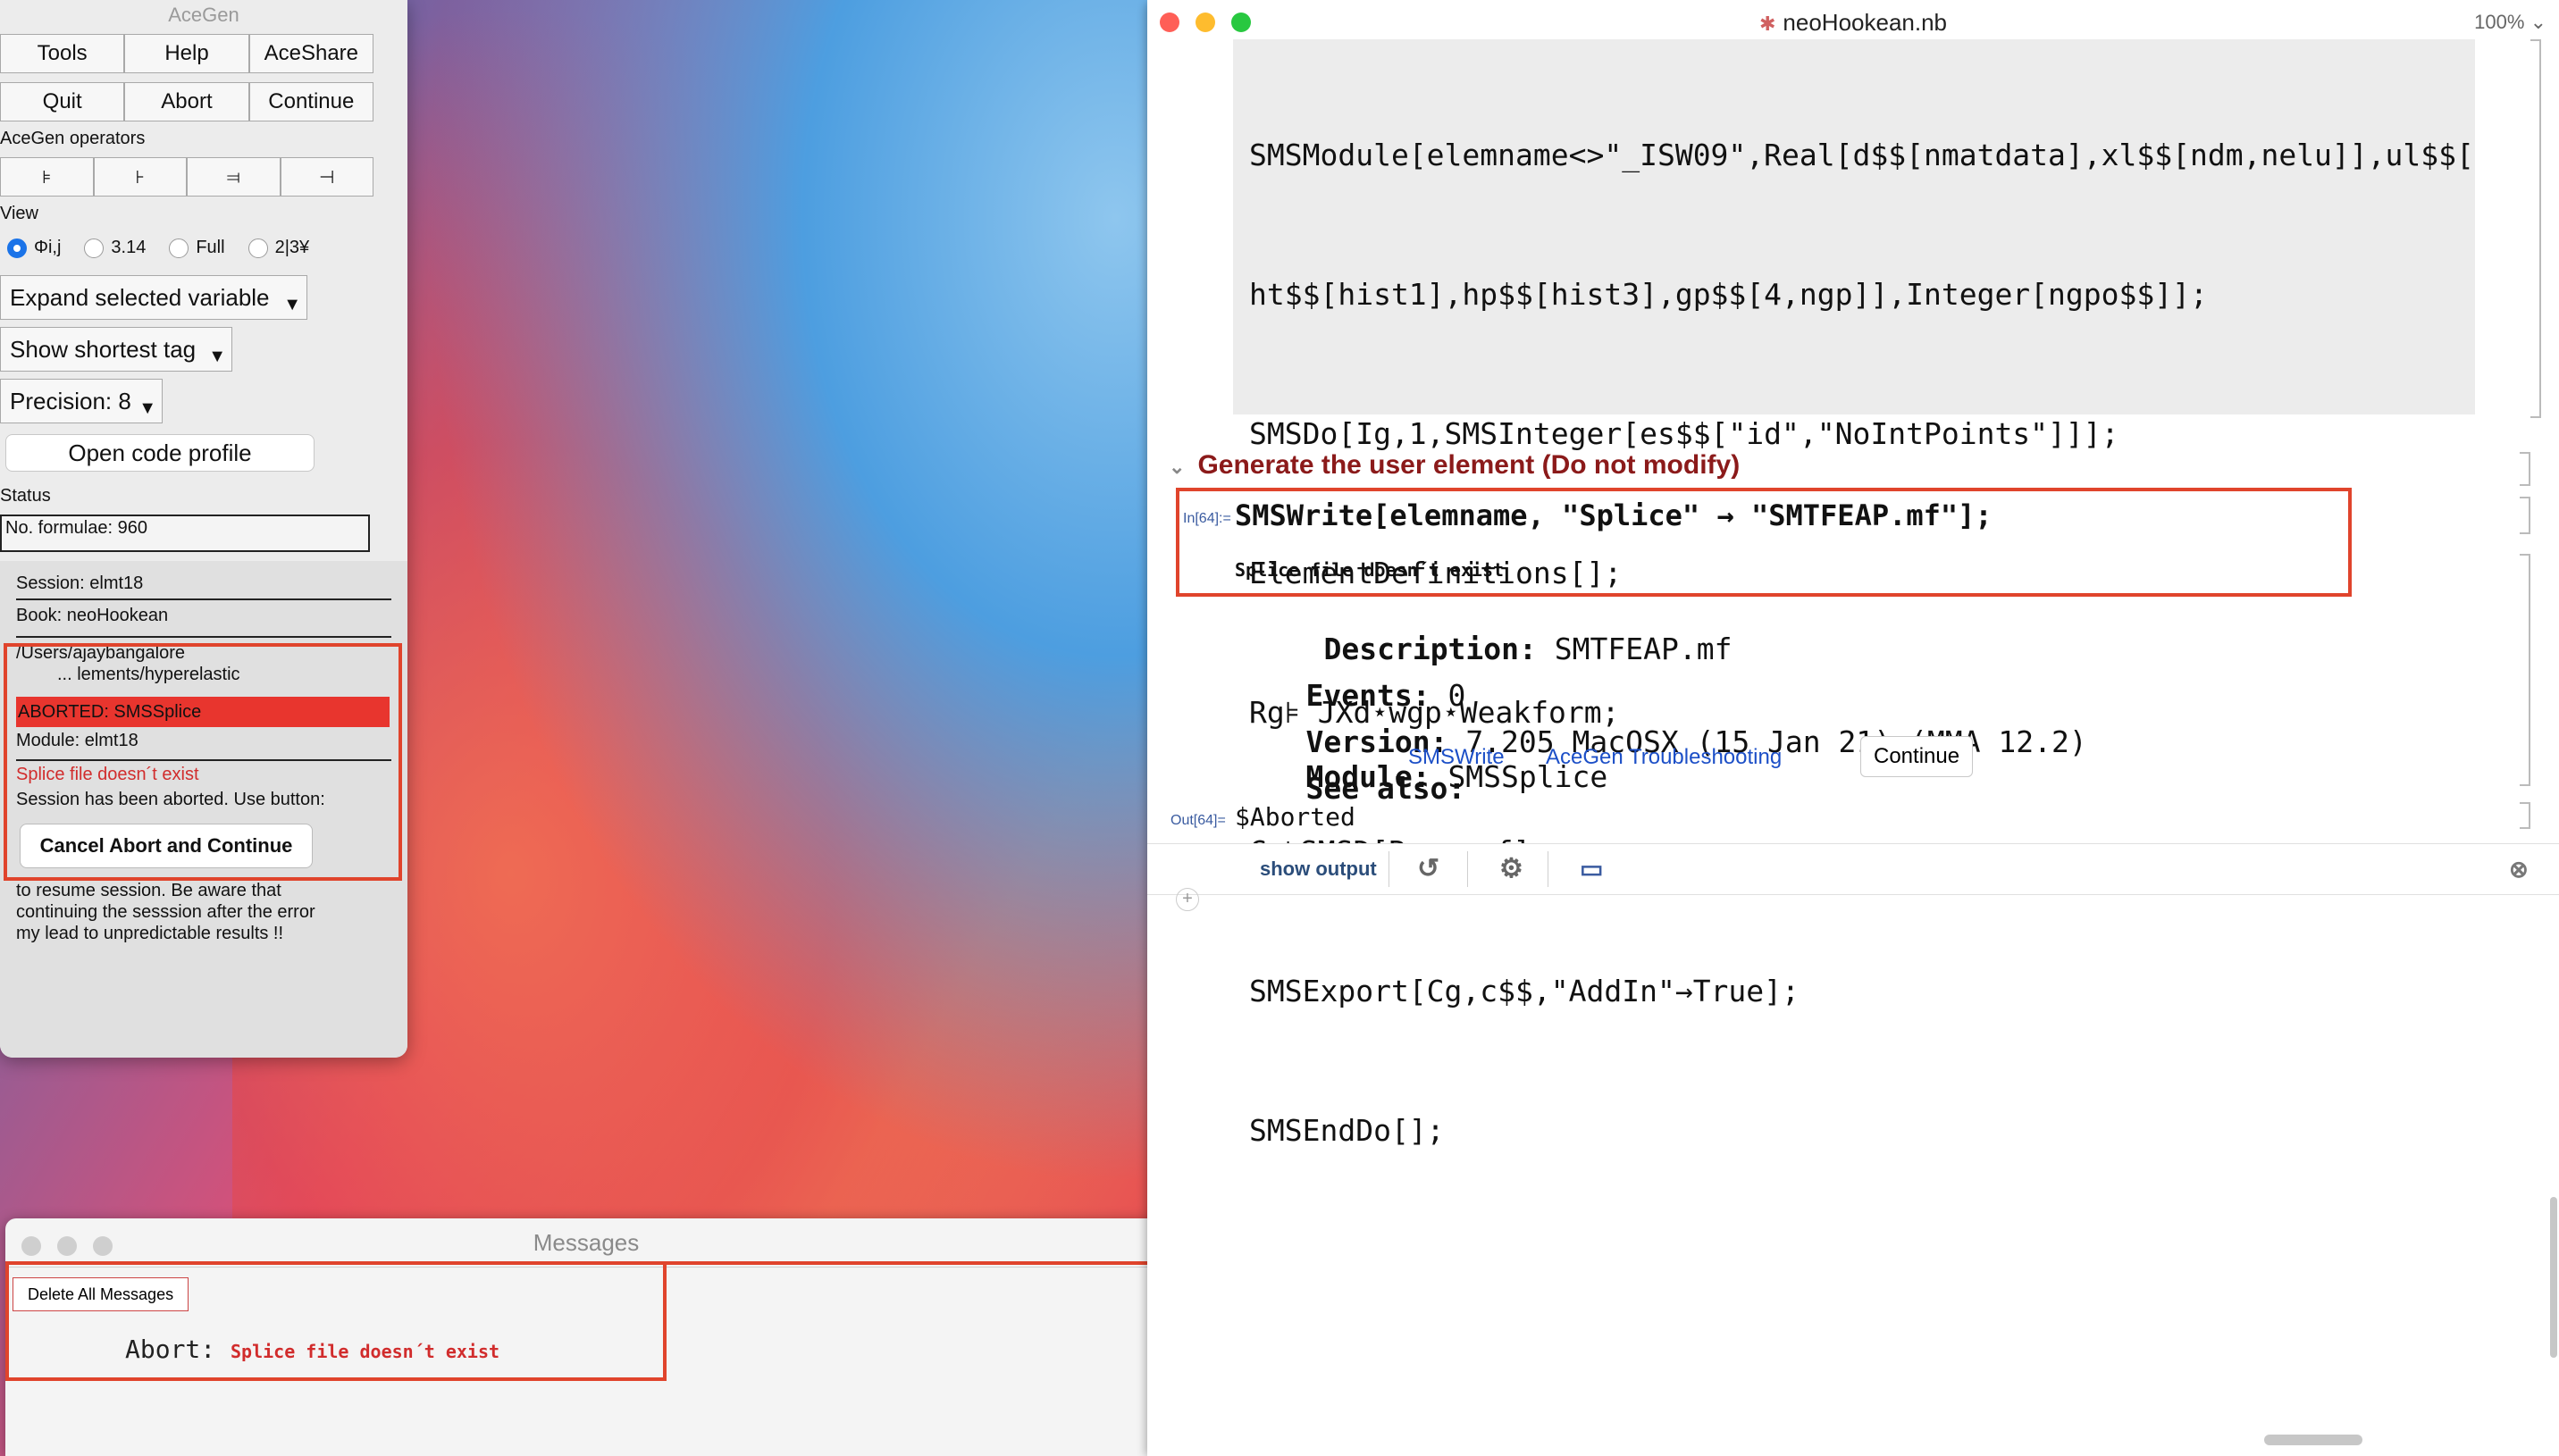 The width and height of the screenshot is (2559, 1456). Describe the element at coordinates (34, 248) in the screenshot. I see `view-option-symbolic: Φi,j` at that location.